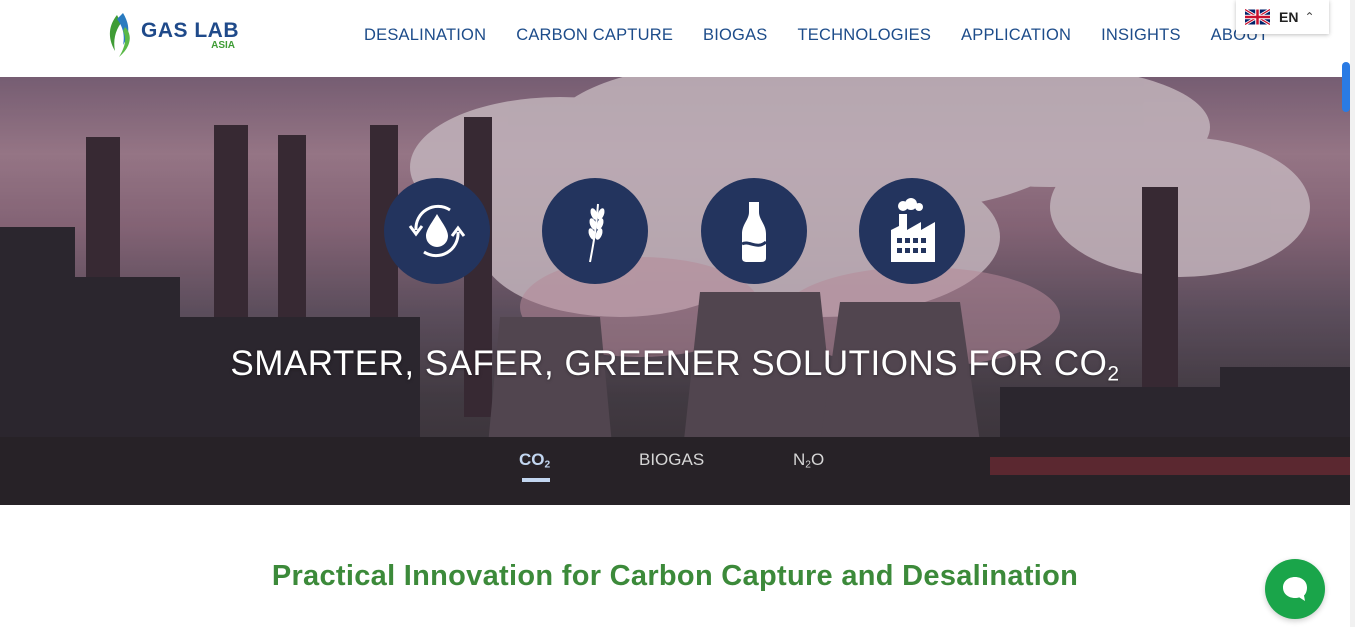  What do you see at coordinates (1289, 17) in the screenshot?
I see `language-code: EN` at bounding box center [1289, 17].